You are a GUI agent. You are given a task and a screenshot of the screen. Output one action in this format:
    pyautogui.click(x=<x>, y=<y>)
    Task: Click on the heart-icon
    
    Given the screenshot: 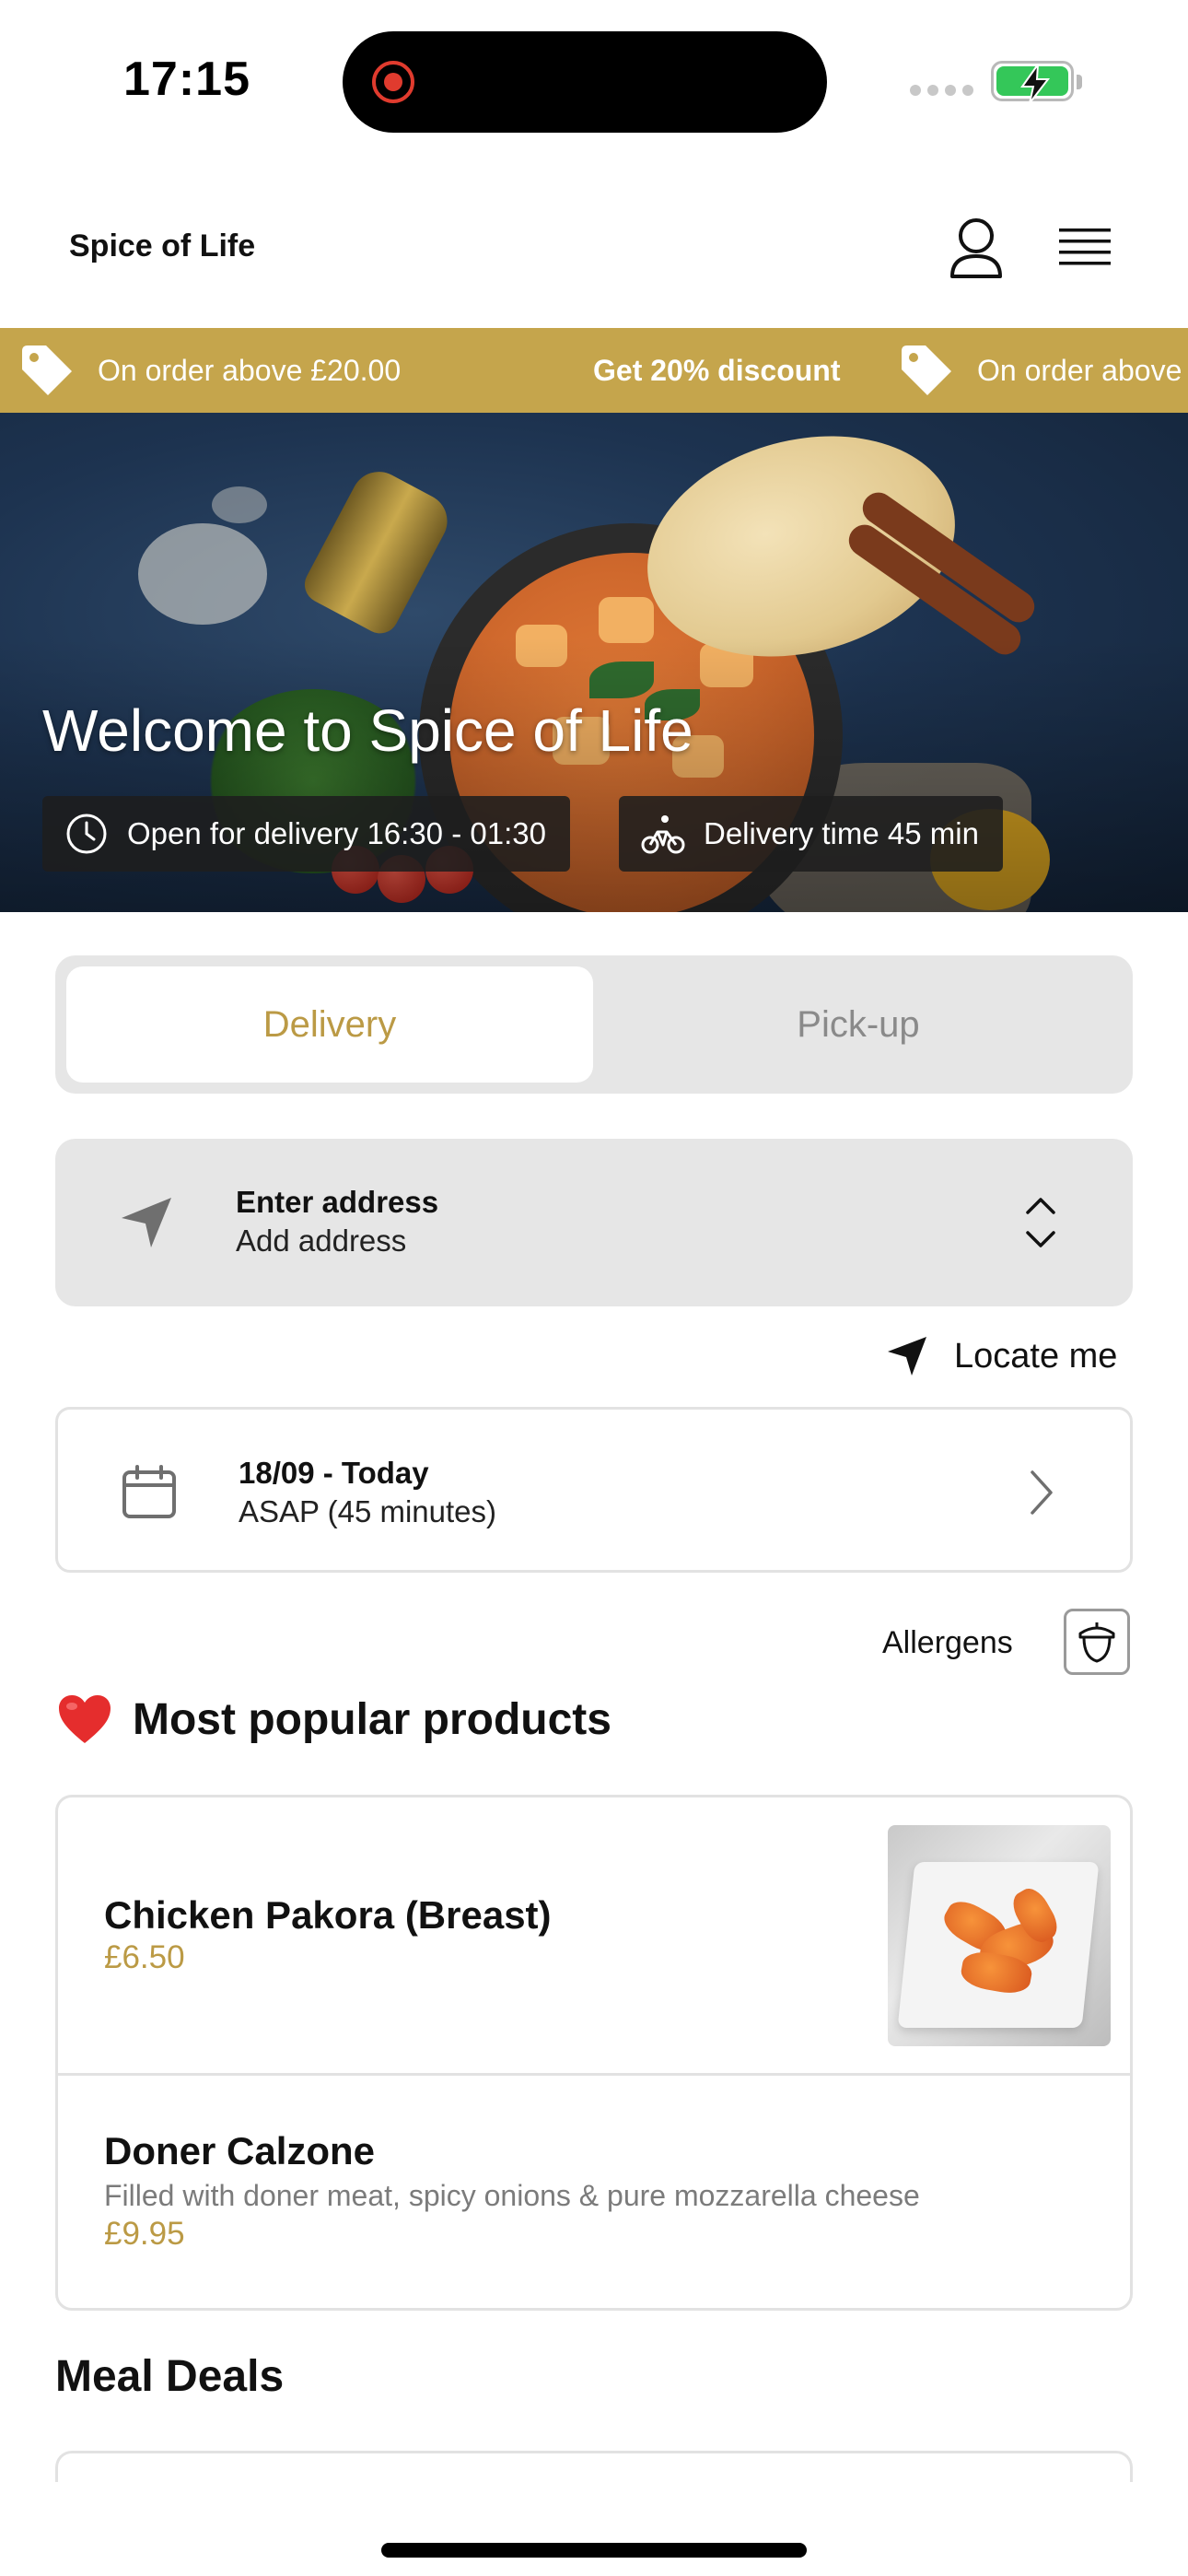 What is the action you would take?
    pyautogui.click(x=85, y=1719)
    